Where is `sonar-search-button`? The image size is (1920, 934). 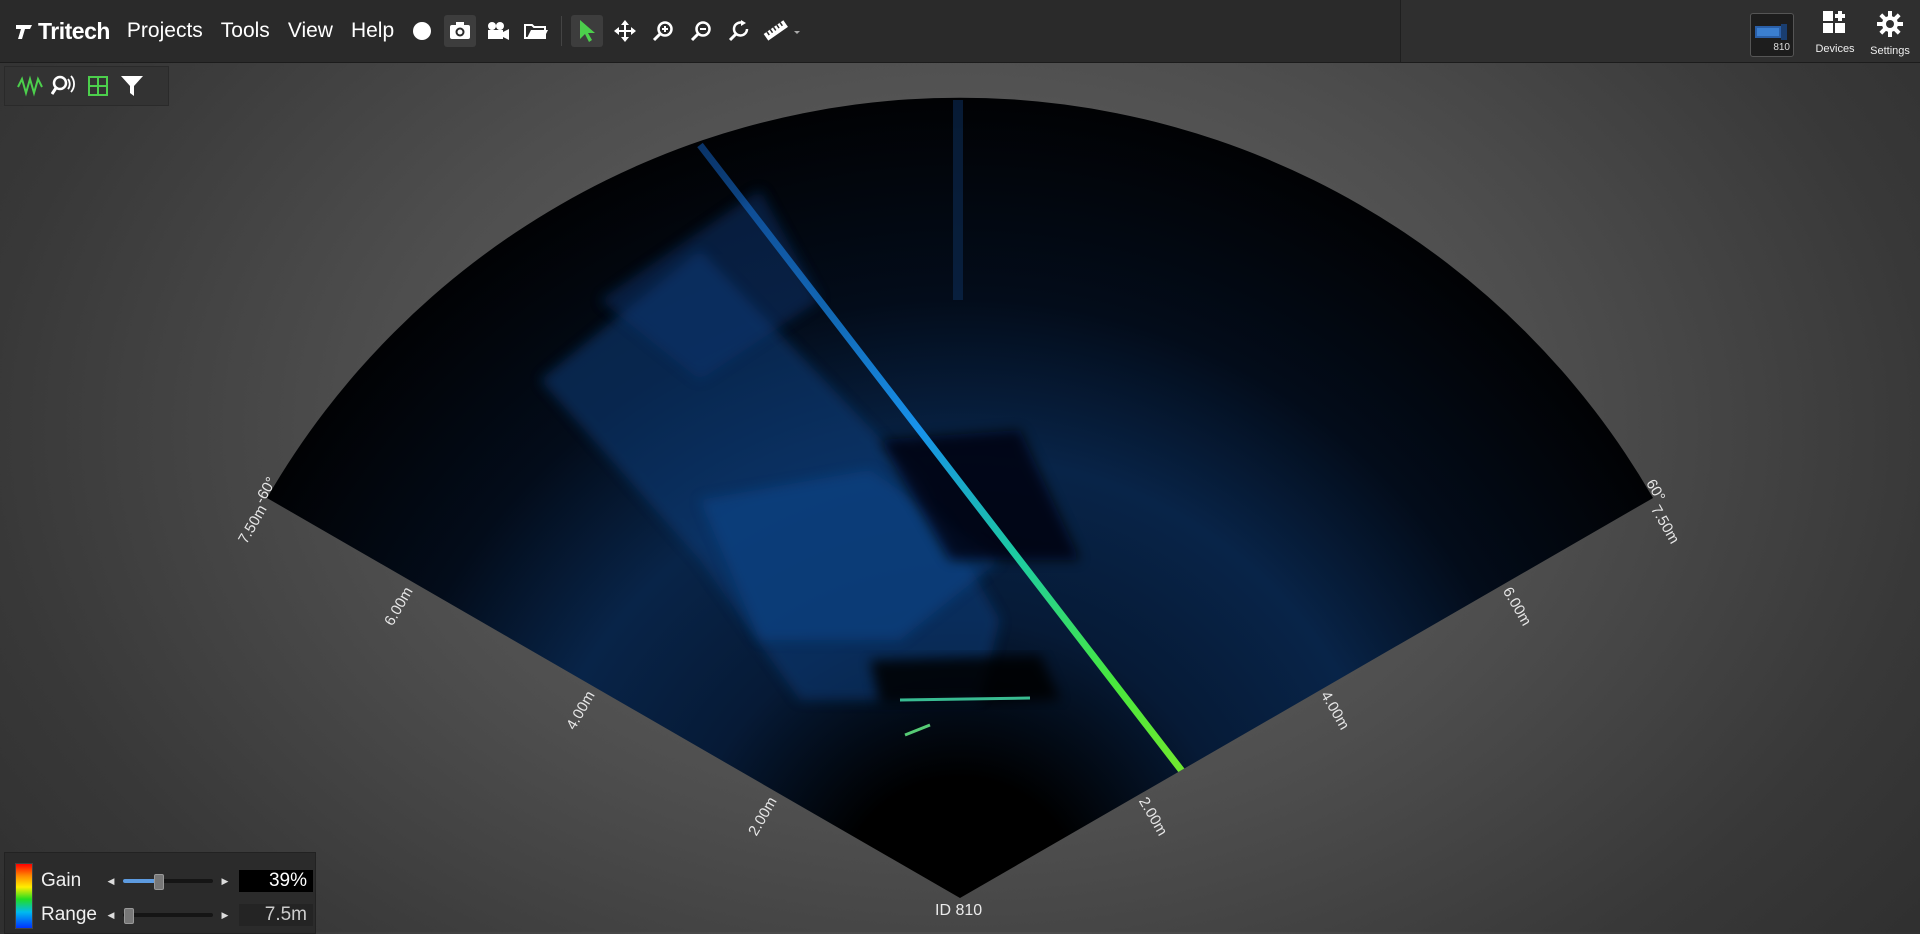
sonar-search-button is located at coordinates (64, 86).